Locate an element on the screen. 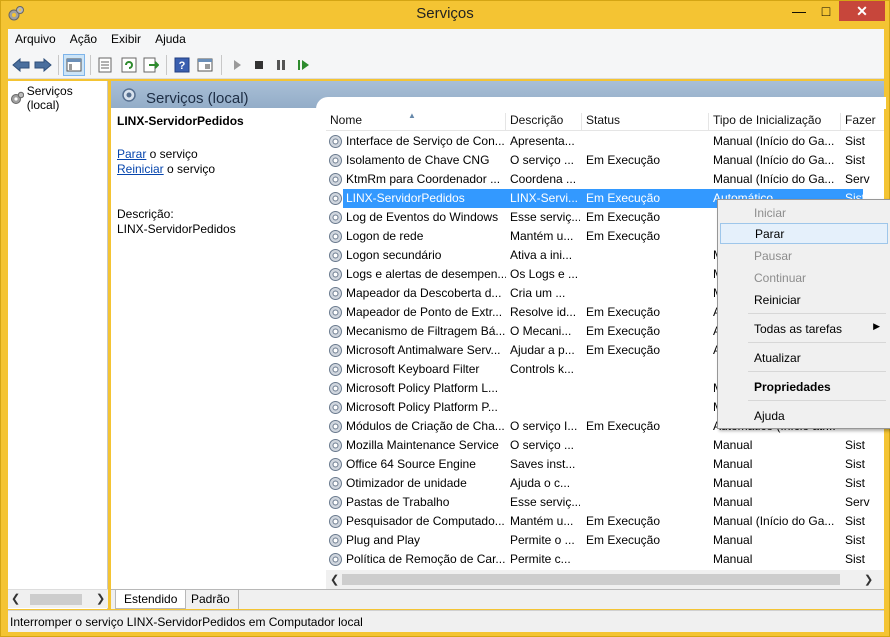 Image resolution: width=890 pixels, height=637 pixels. selected-service-name: LINX-ServidorPedidos is located at coordinates (180, 121).